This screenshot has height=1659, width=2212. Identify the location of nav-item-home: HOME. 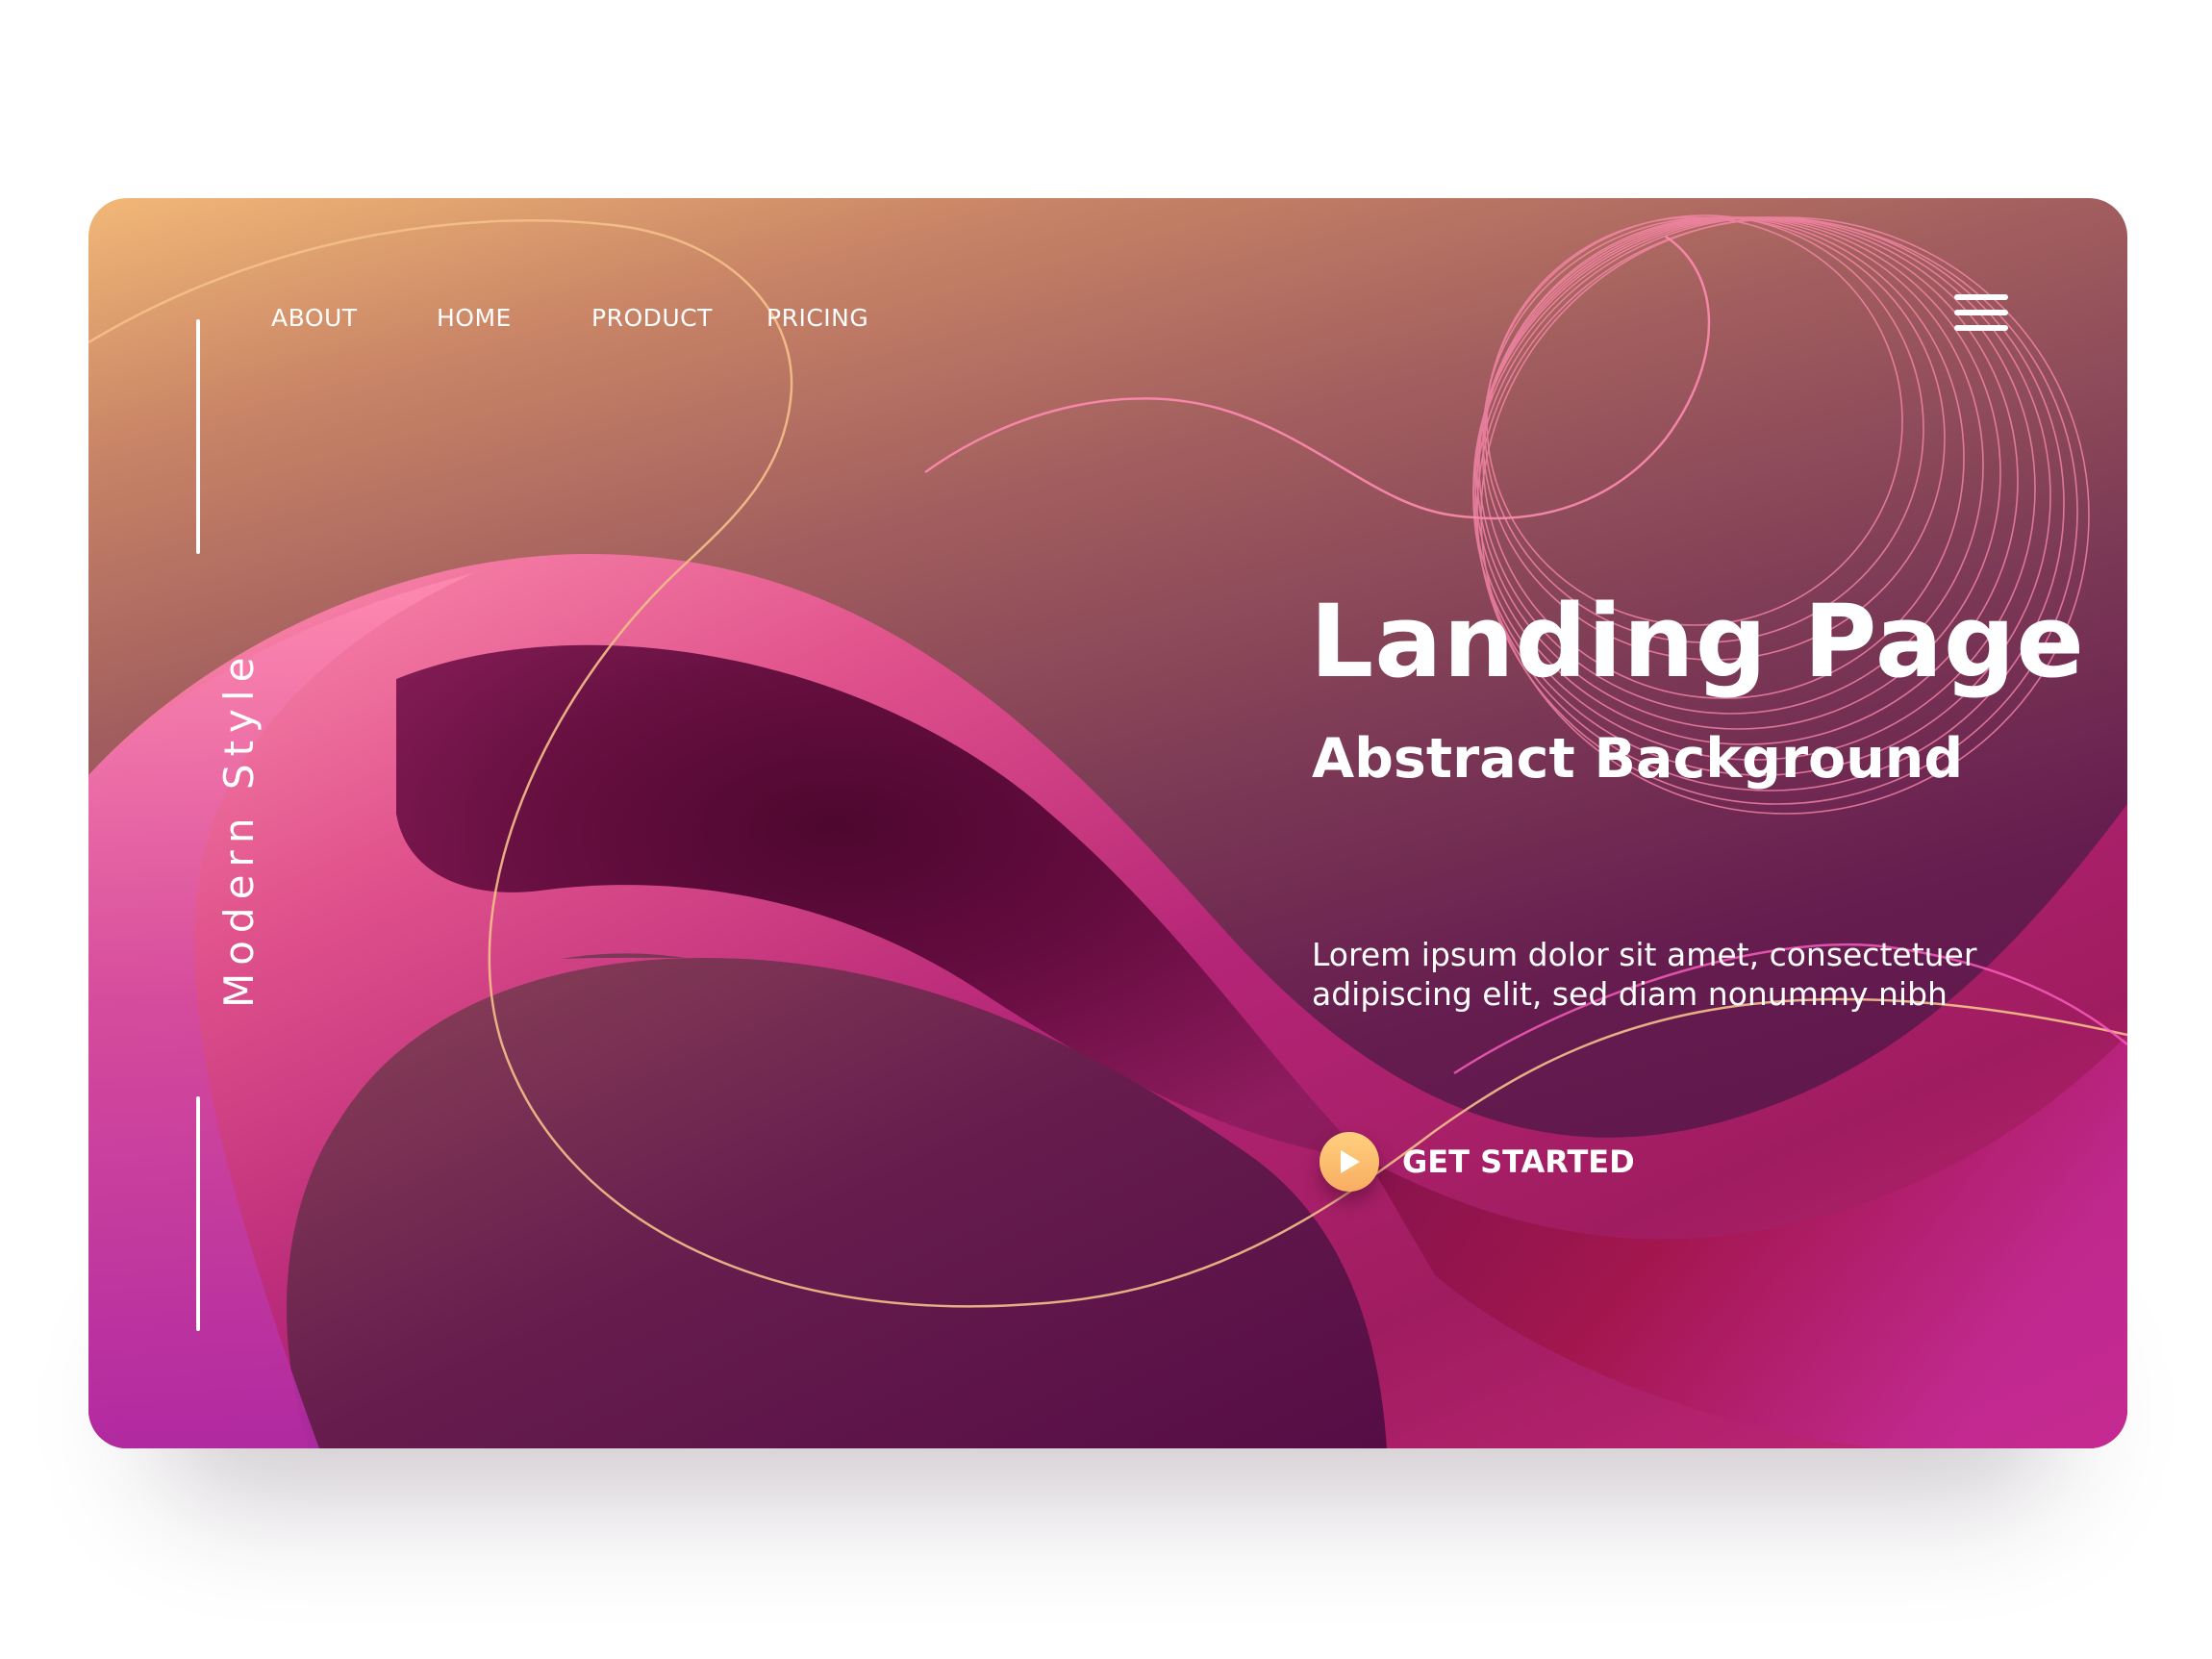
(474, 318).